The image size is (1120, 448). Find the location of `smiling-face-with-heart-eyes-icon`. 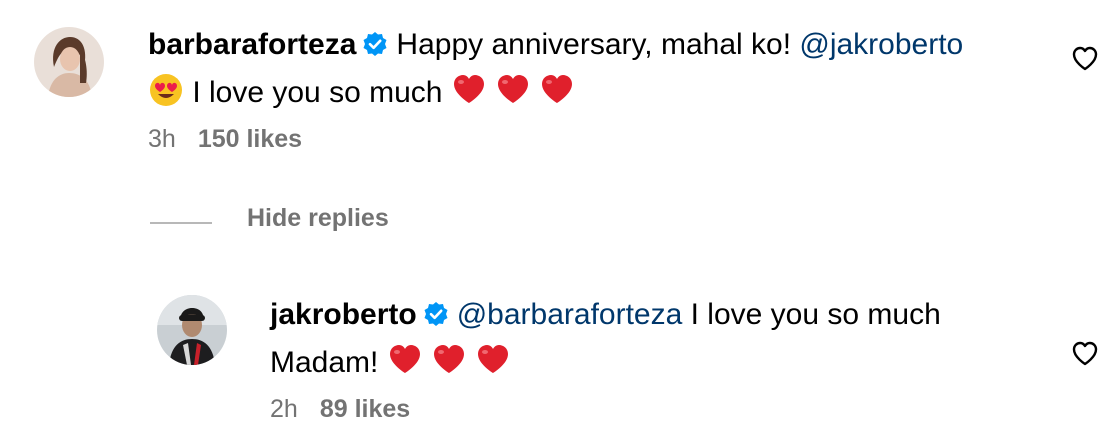

smiling-face-with-heart-eyes-icon is located at coordinates (166, 96).